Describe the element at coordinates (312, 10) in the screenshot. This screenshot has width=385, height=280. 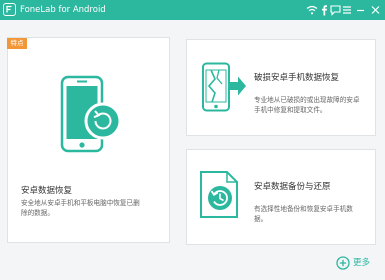
I see `wifi-icon` at that location.